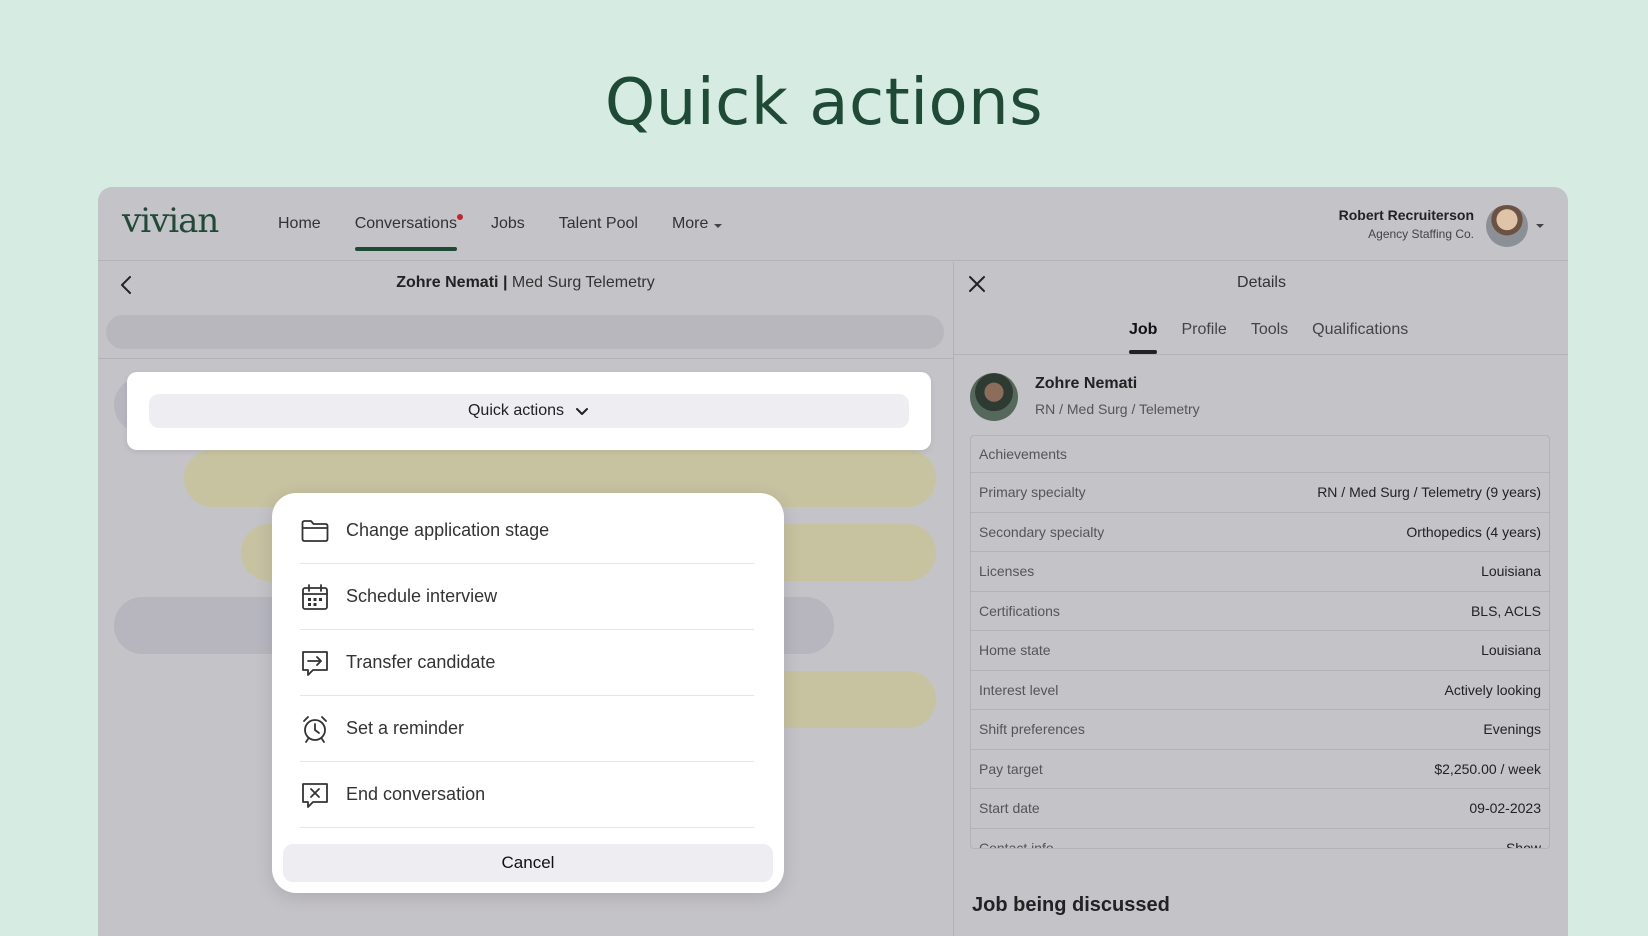 The image size is (1648, 936). I want to click on table-row: Start date 09-02-2023, so click(1260, 809).